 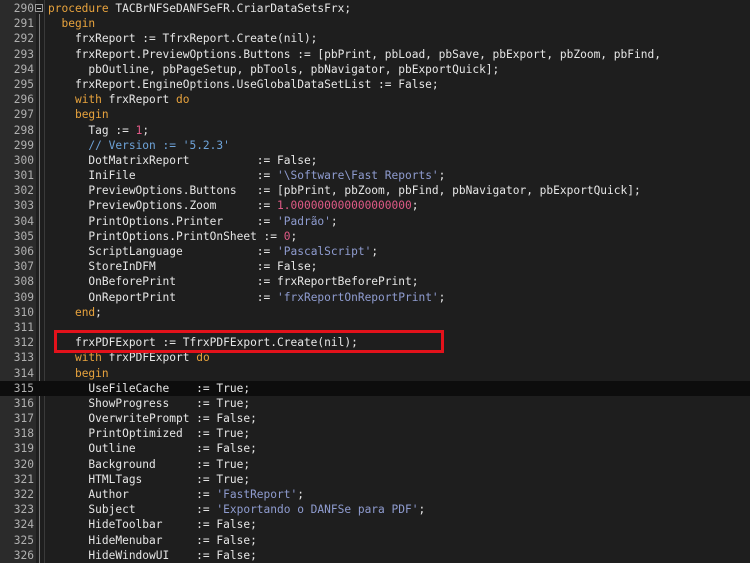 I want to click on code-token: Subject :=, so click(x=132, y=510).